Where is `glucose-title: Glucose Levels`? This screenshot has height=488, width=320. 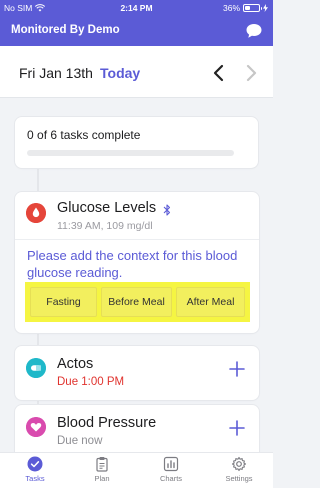
glucose-title: Glucose Levels is located at coordinates (107, 208).